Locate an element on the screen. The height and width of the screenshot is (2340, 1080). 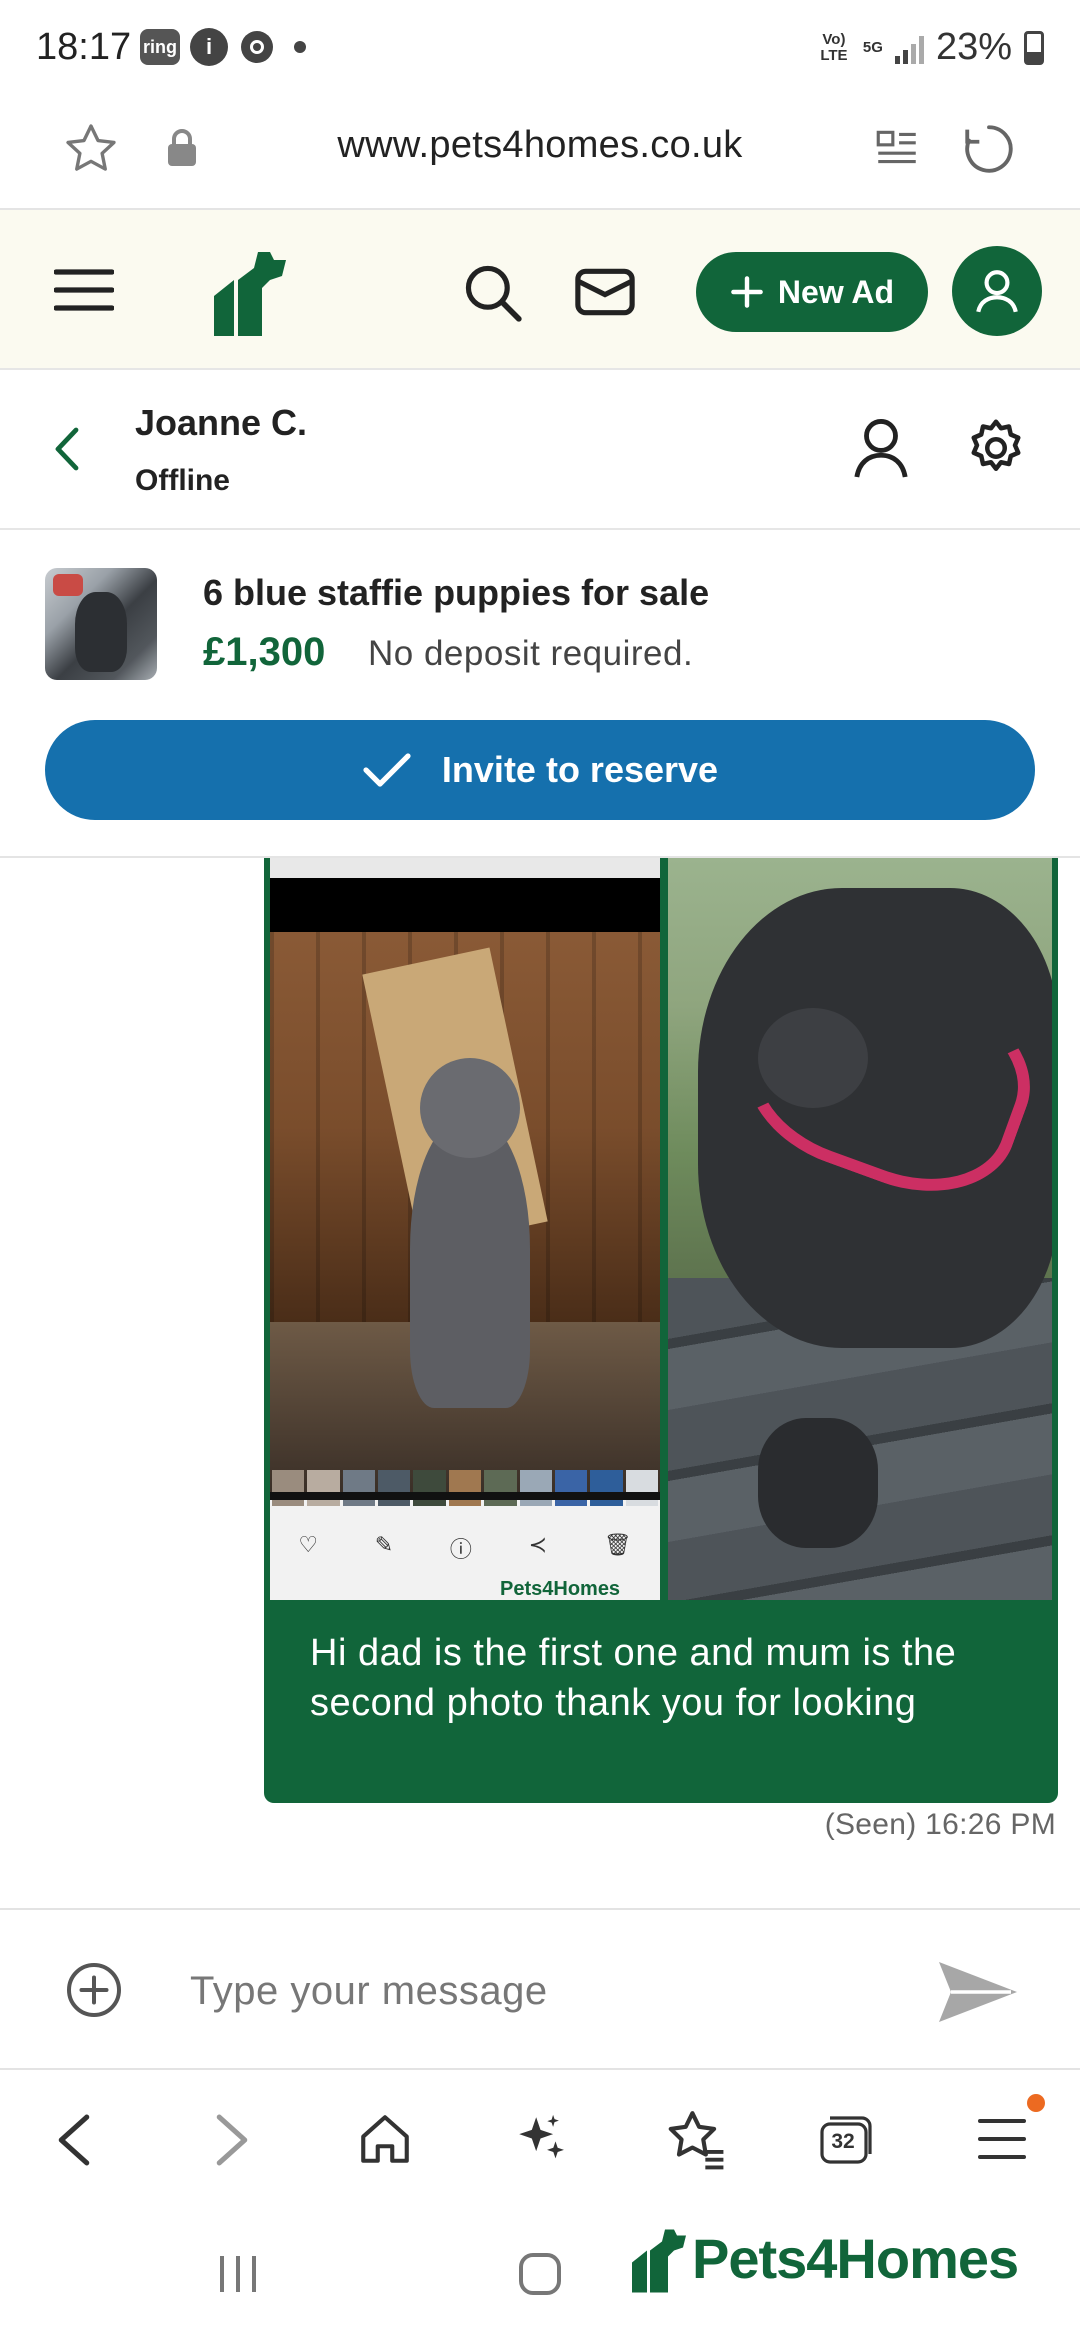
new-ad-button: New Ad is located at coordinates (812, 292).